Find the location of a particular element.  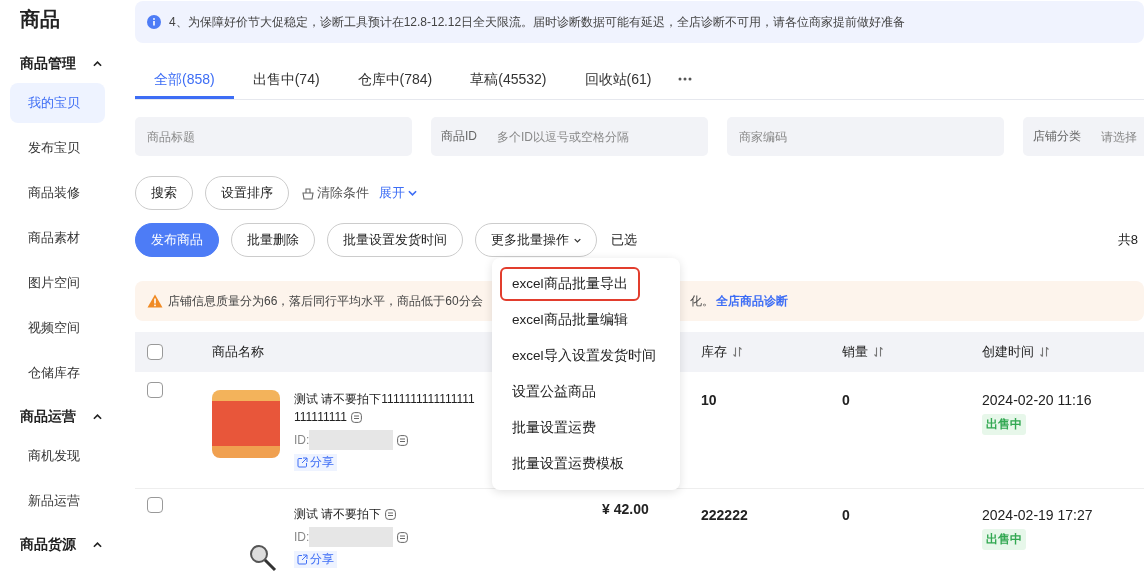

filter-input: 商品标题 is located at coordinates (273, 136).